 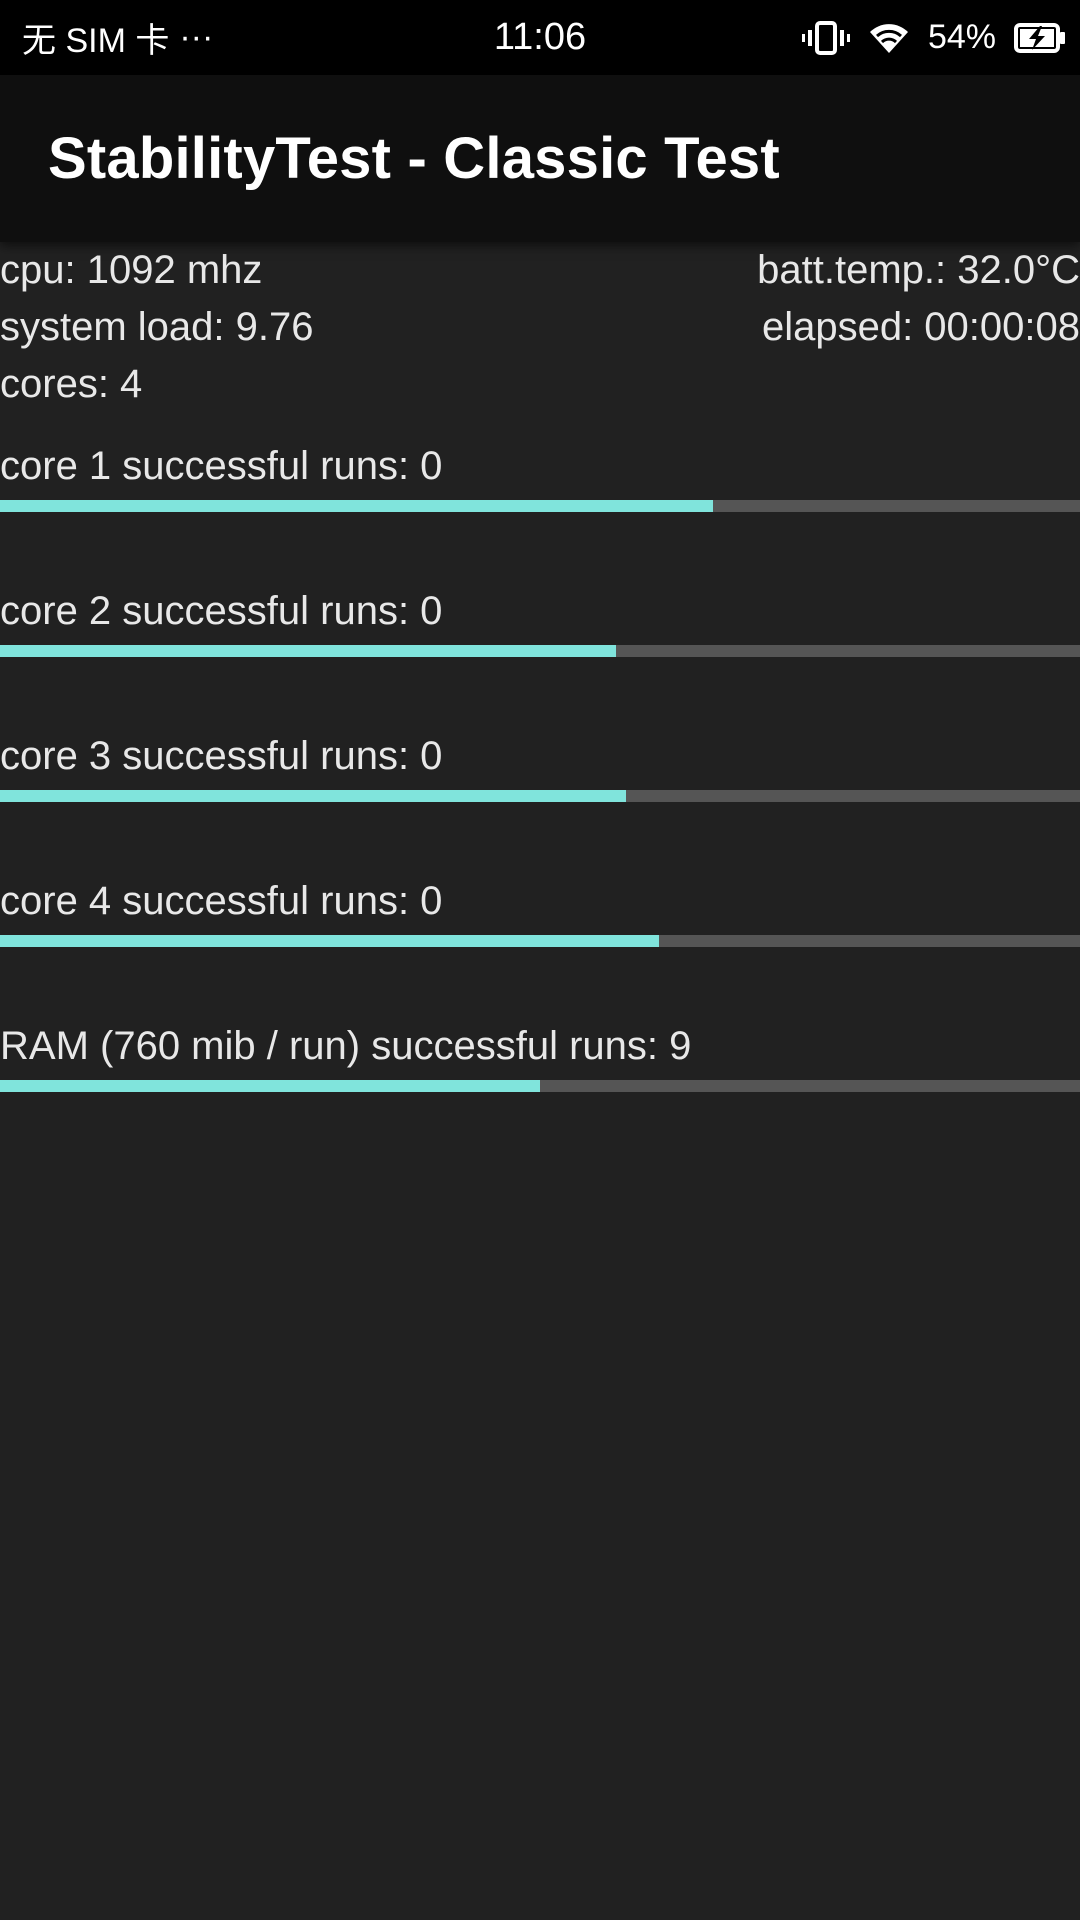 I want to click on status-right: 54%, so click(x=933, y=37).